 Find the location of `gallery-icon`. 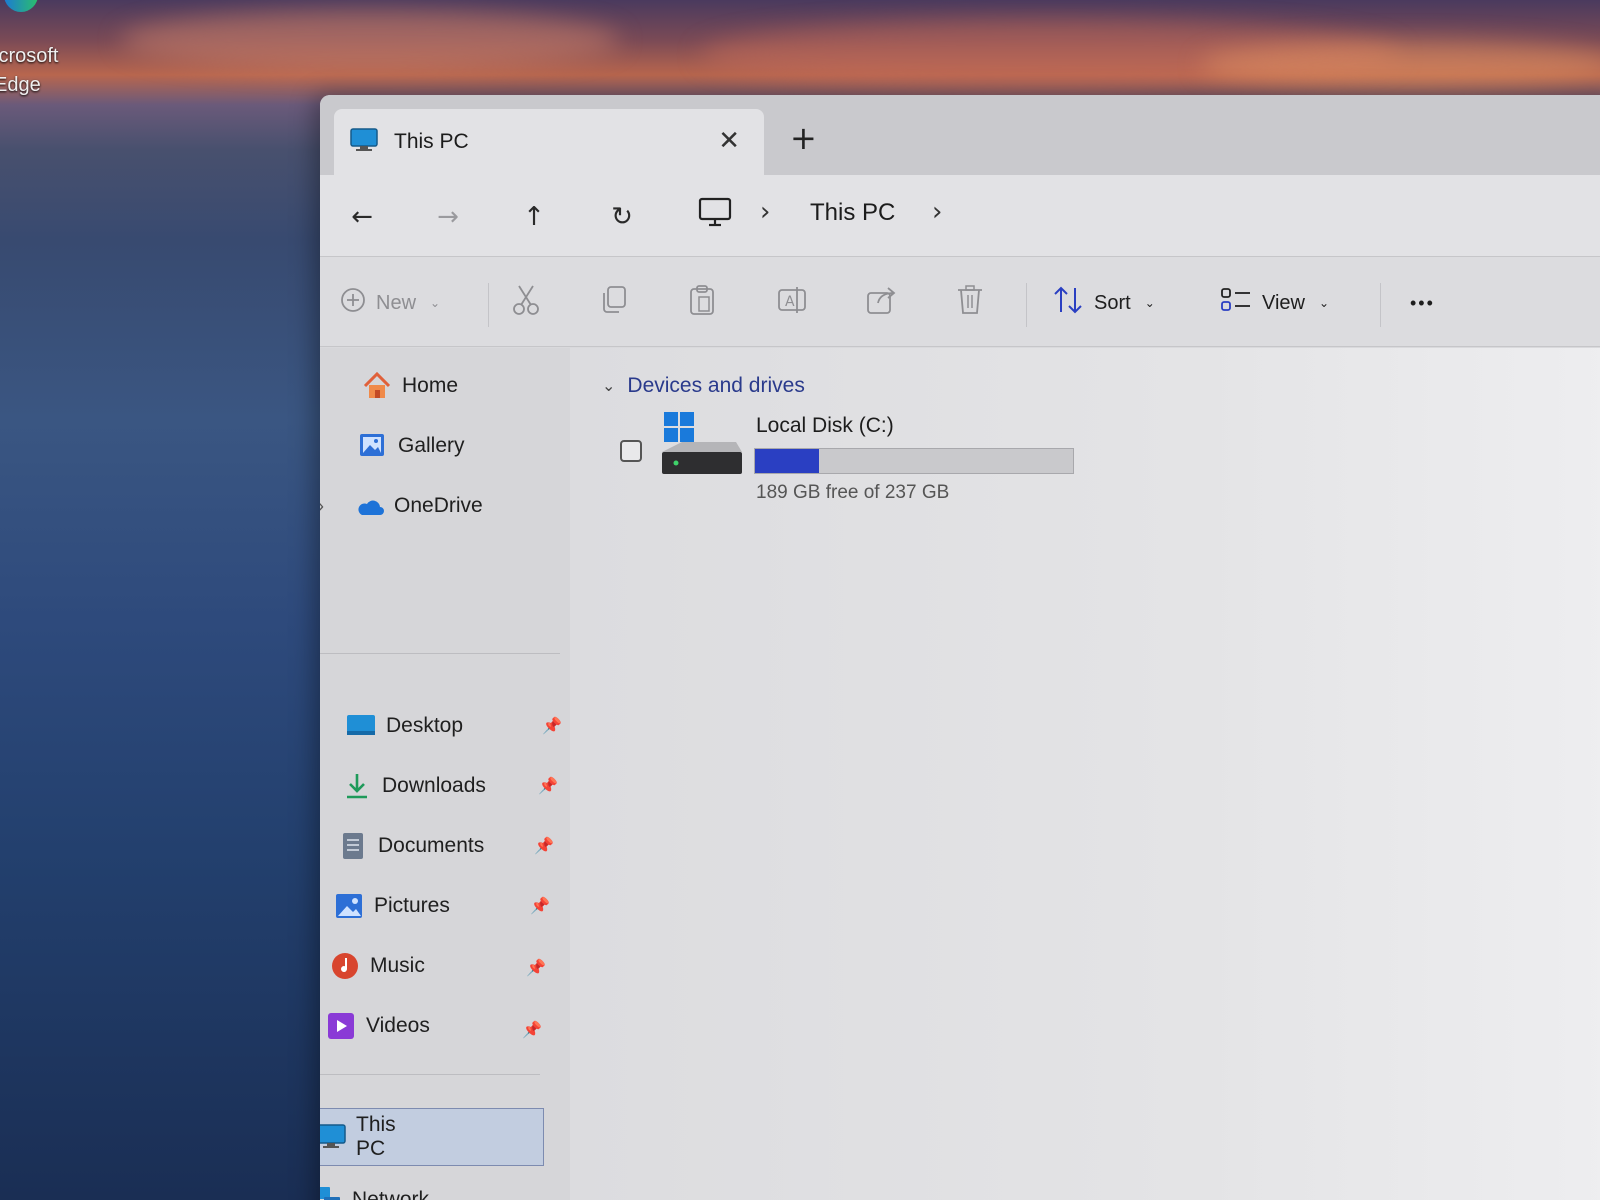

gallery-icon is located at coordinates (373, 446).